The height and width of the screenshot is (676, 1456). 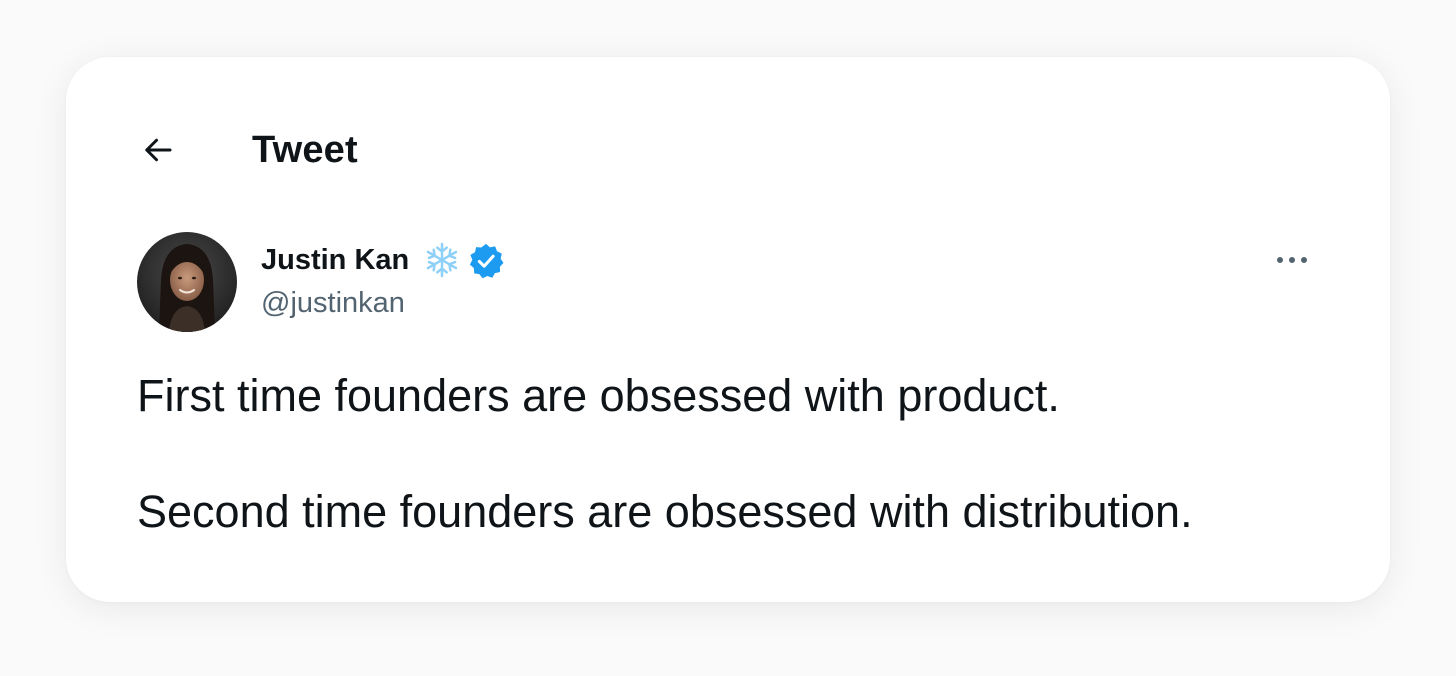 I want to click on back-arrow-icon, so click(x=158, y=150).